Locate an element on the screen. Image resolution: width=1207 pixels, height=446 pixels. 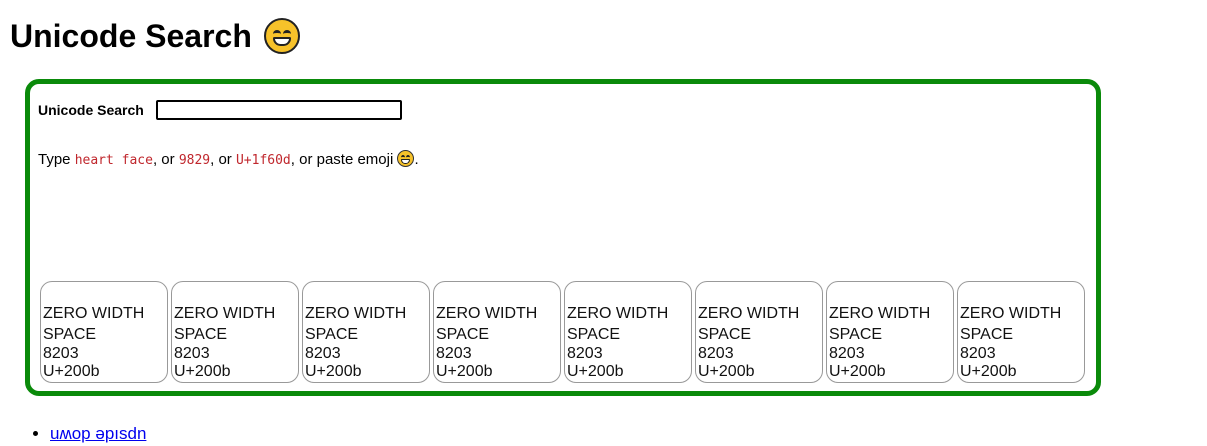
footer-links: uʍop ǝpısdn is located at coordinates (87, 434).